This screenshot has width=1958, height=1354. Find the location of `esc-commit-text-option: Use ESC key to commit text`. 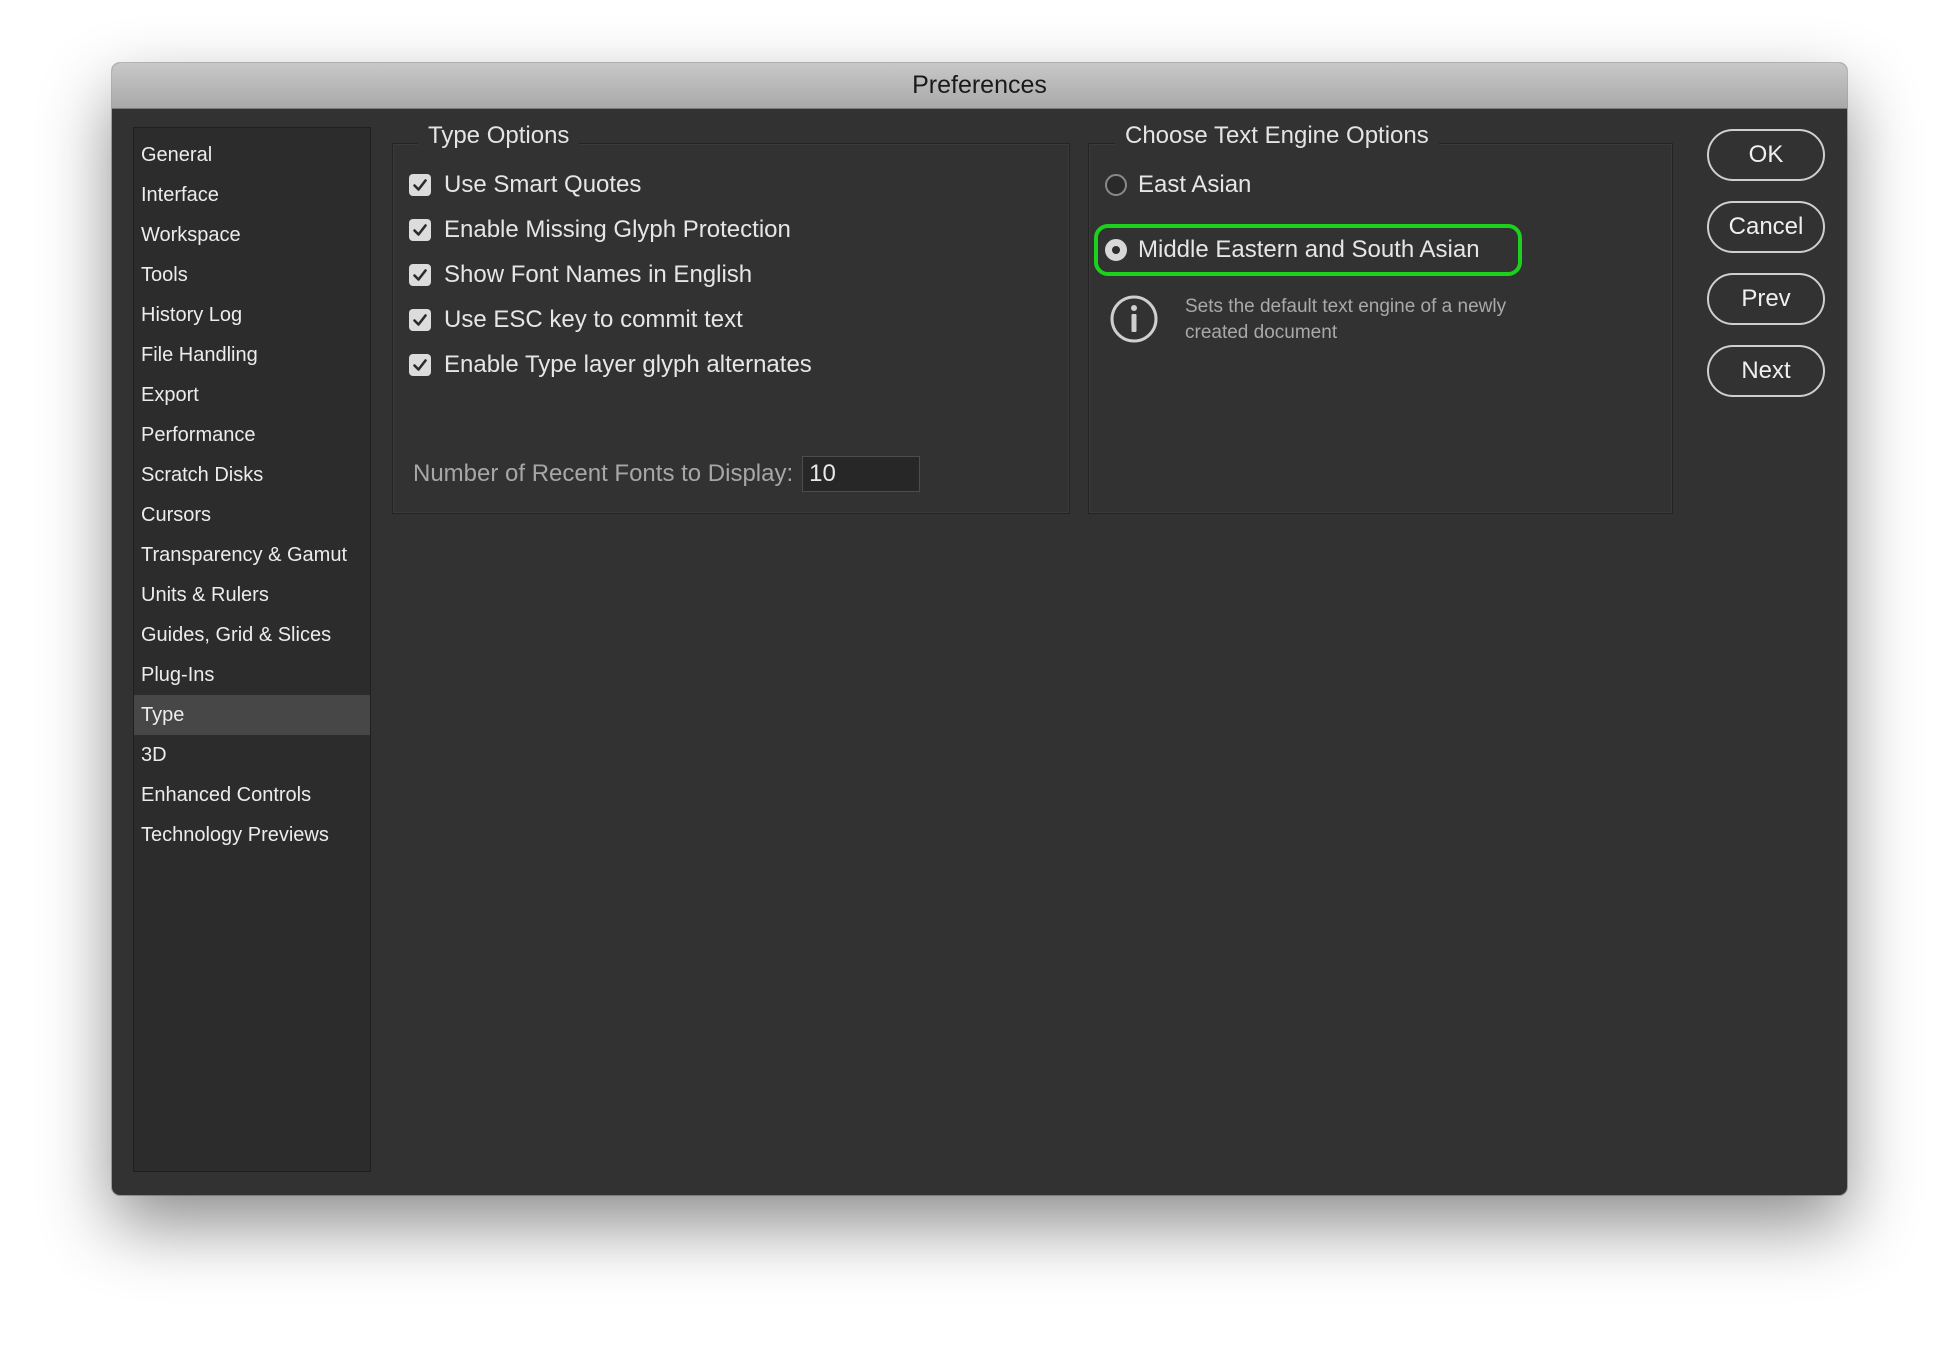

esc-commit-text-option: Use ESC key to commit text is located at coordinates (576, 320).